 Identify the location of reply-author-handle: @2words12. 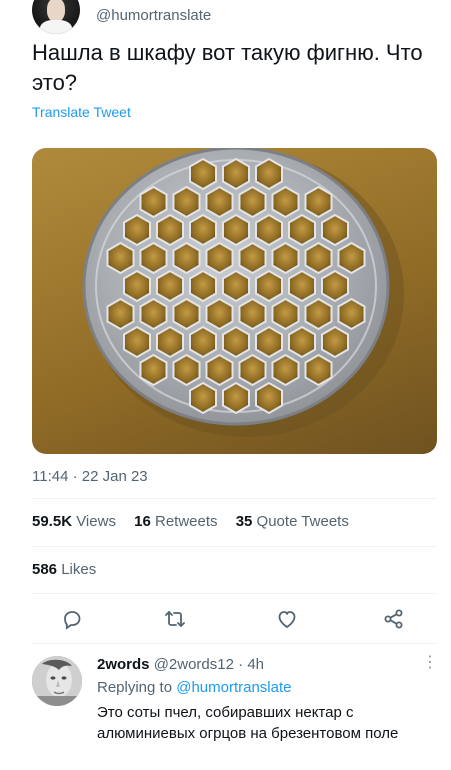
(194, 664).